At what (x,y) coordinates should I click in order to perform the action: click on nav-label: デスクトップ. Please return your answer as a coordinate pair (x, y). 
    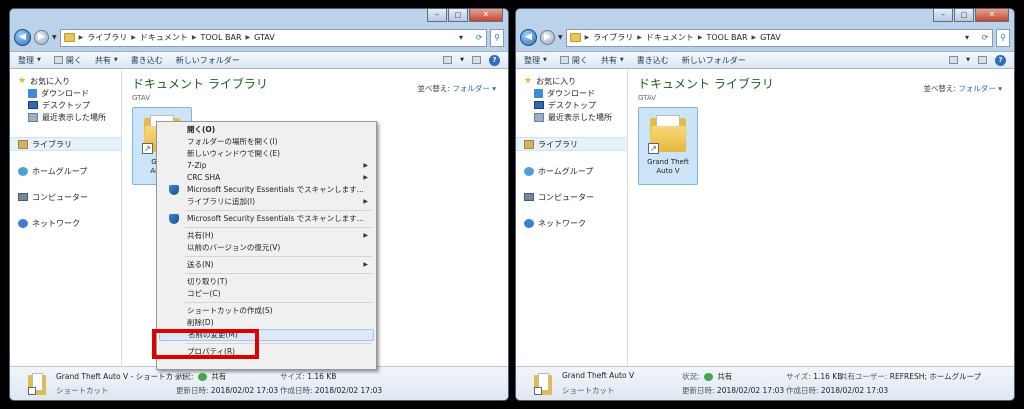
    Looking at the image, I should click on (66, 105).